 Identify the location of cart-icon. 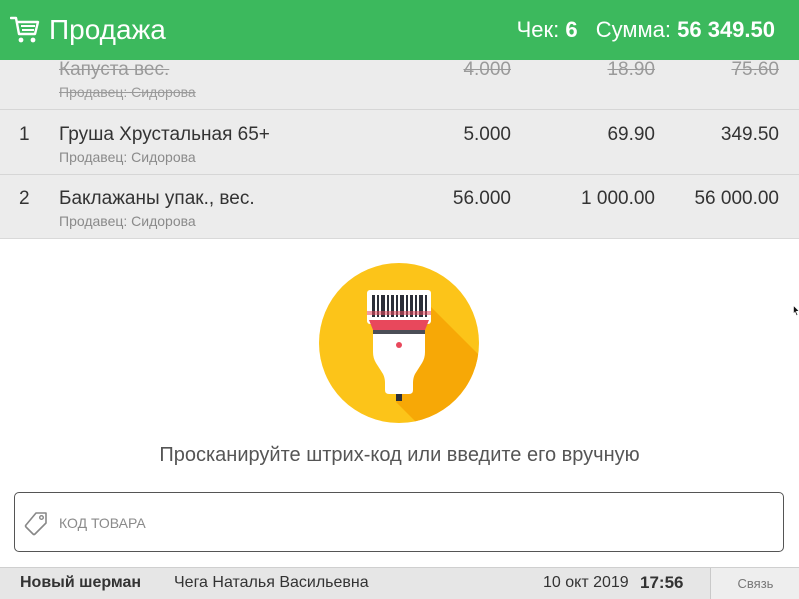
(25, 29).